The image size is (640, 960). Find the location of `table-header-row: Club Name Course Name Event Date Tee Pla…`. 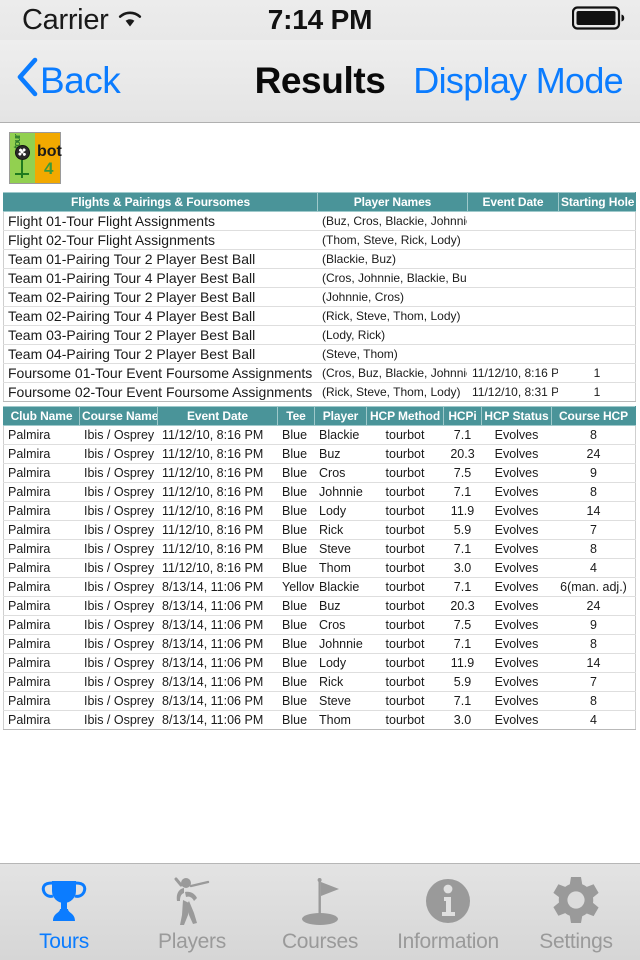

table-header-row: Club Name Course Name Event Date Tee Pla… is located at coordinates (319, 416).